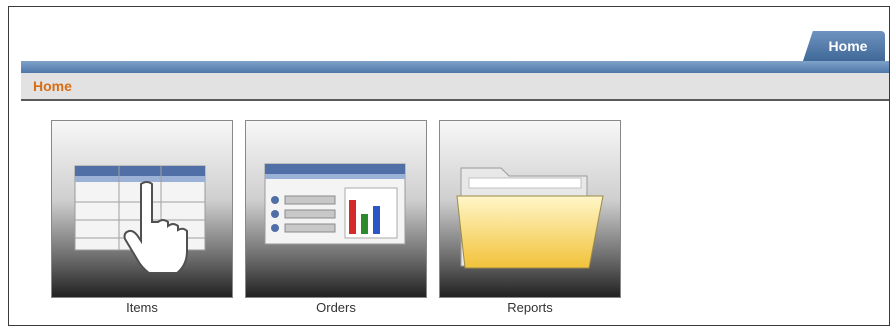 The image size is (893, 326). Describe the element at coordinates (455, 87) in the screenshot. I see `breadcrumb-bar: Home` at that location.